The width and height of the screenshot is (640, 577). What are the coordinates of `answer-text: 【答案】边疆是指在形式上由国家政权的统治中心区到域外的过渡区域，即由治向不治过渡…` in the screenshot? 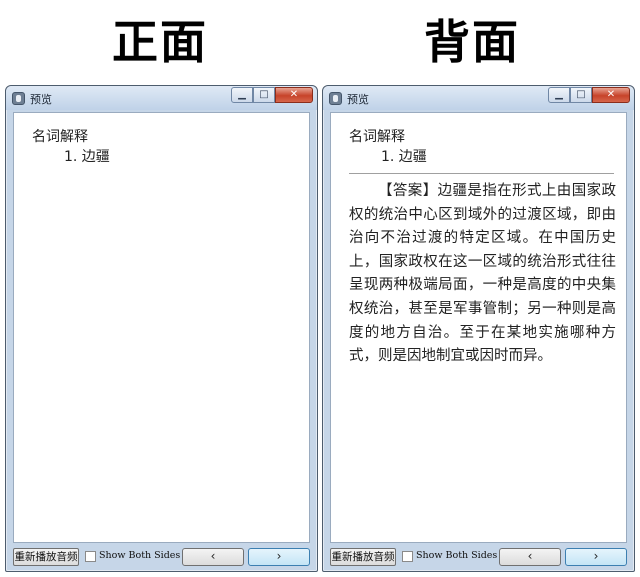 It's located at (482, 274).